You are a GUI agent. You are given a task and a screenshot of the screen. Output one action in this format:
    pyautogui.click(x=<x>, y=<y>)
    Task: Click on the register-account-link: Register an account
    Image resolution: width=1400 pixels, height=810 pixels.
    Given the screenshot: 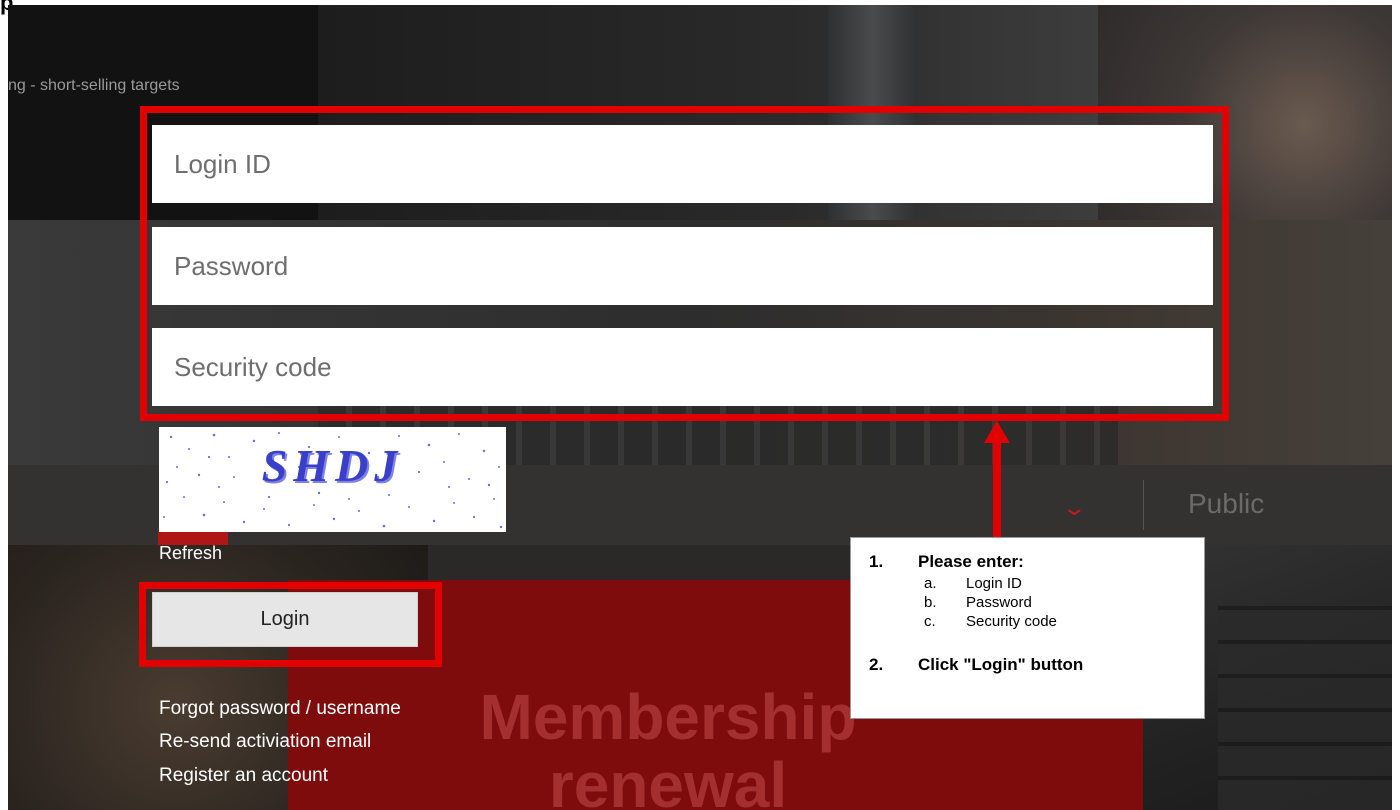 What is the action you would take?
    pyautogui.click(x=243, y=776)
    